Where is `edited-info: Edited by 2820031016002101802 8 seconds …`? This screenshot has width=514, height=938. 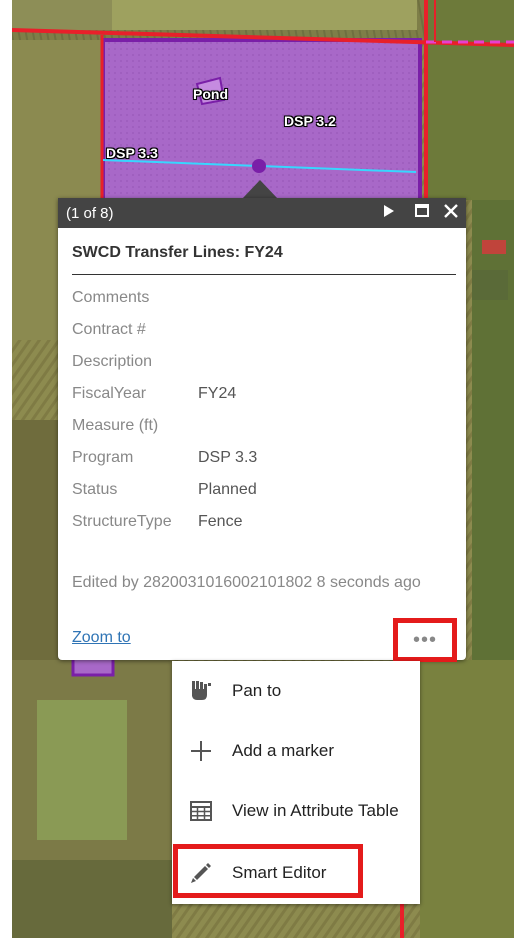 edited-info: Edited by 2820031016002101802 8 seconds … is located at coordinates (246, 582).